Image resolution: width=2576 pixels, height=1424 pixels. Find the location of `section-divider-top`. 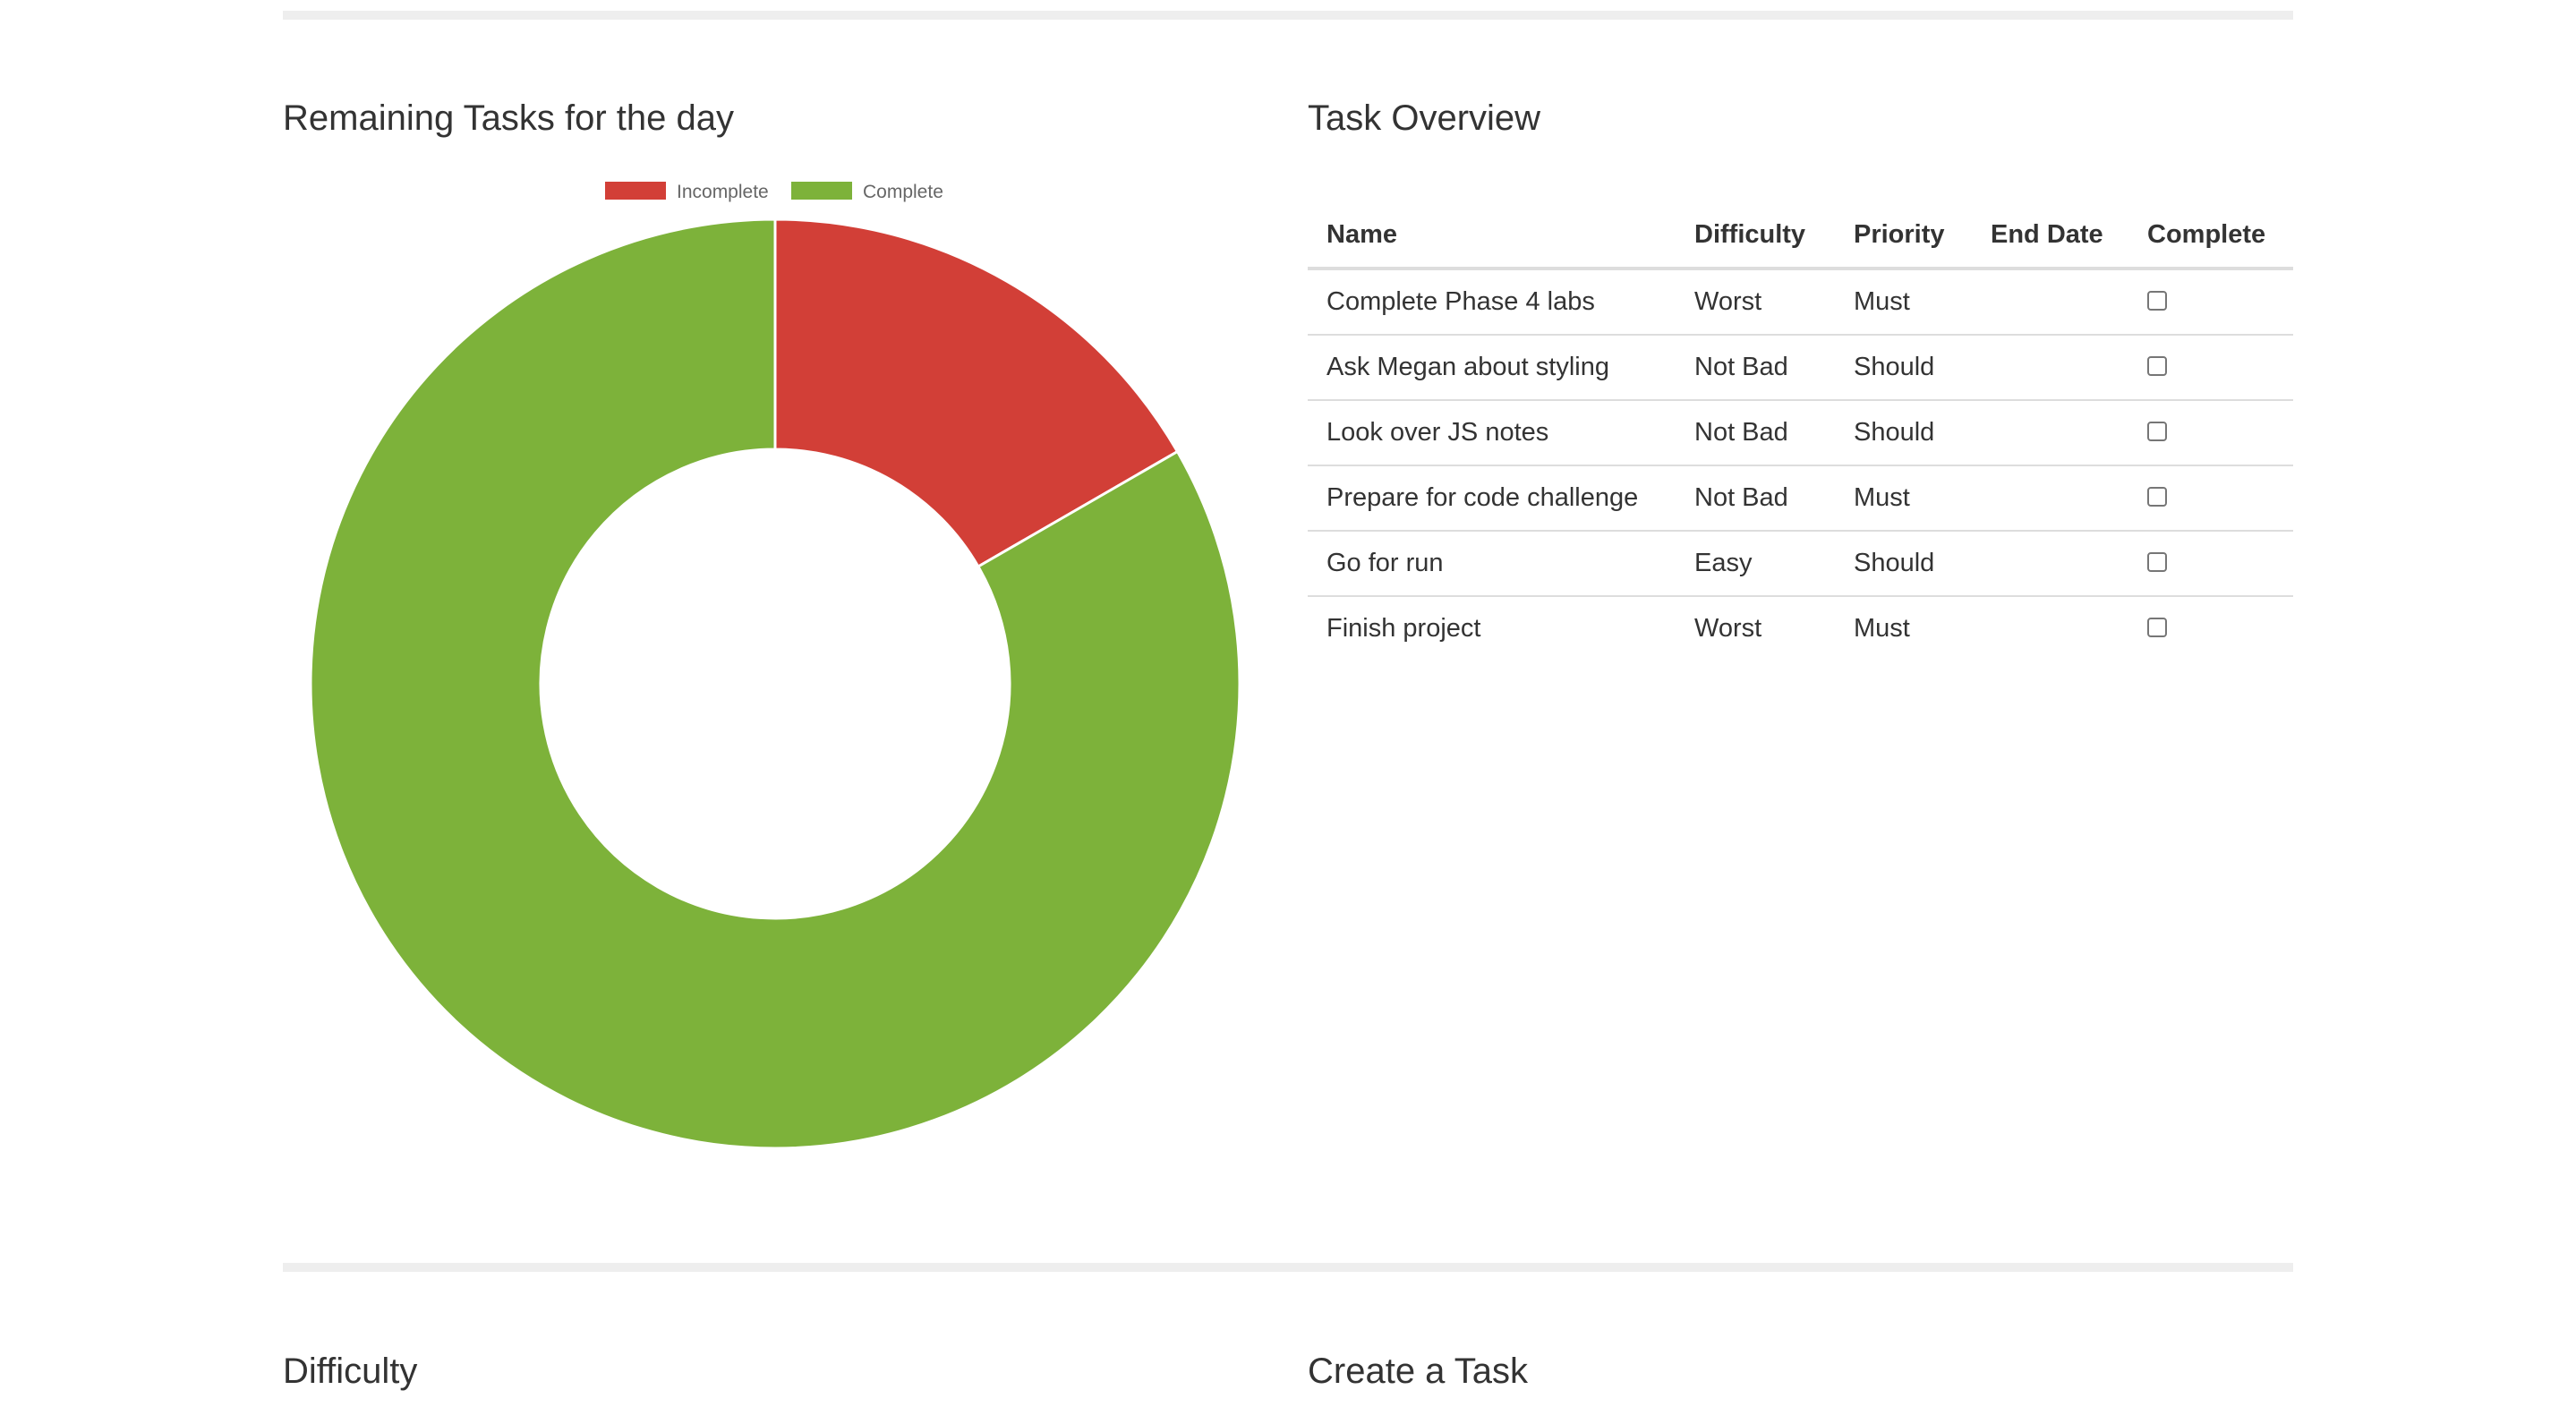

section-divider-top is located at coordinates (1288, 15).